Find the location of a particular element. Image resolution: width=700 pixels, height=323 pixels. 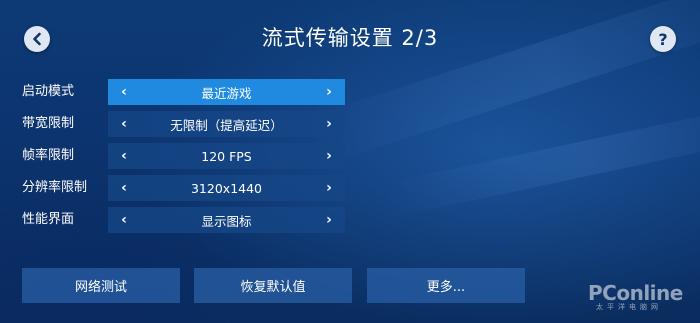

help-button: ? is located at coordinates (663, 39).